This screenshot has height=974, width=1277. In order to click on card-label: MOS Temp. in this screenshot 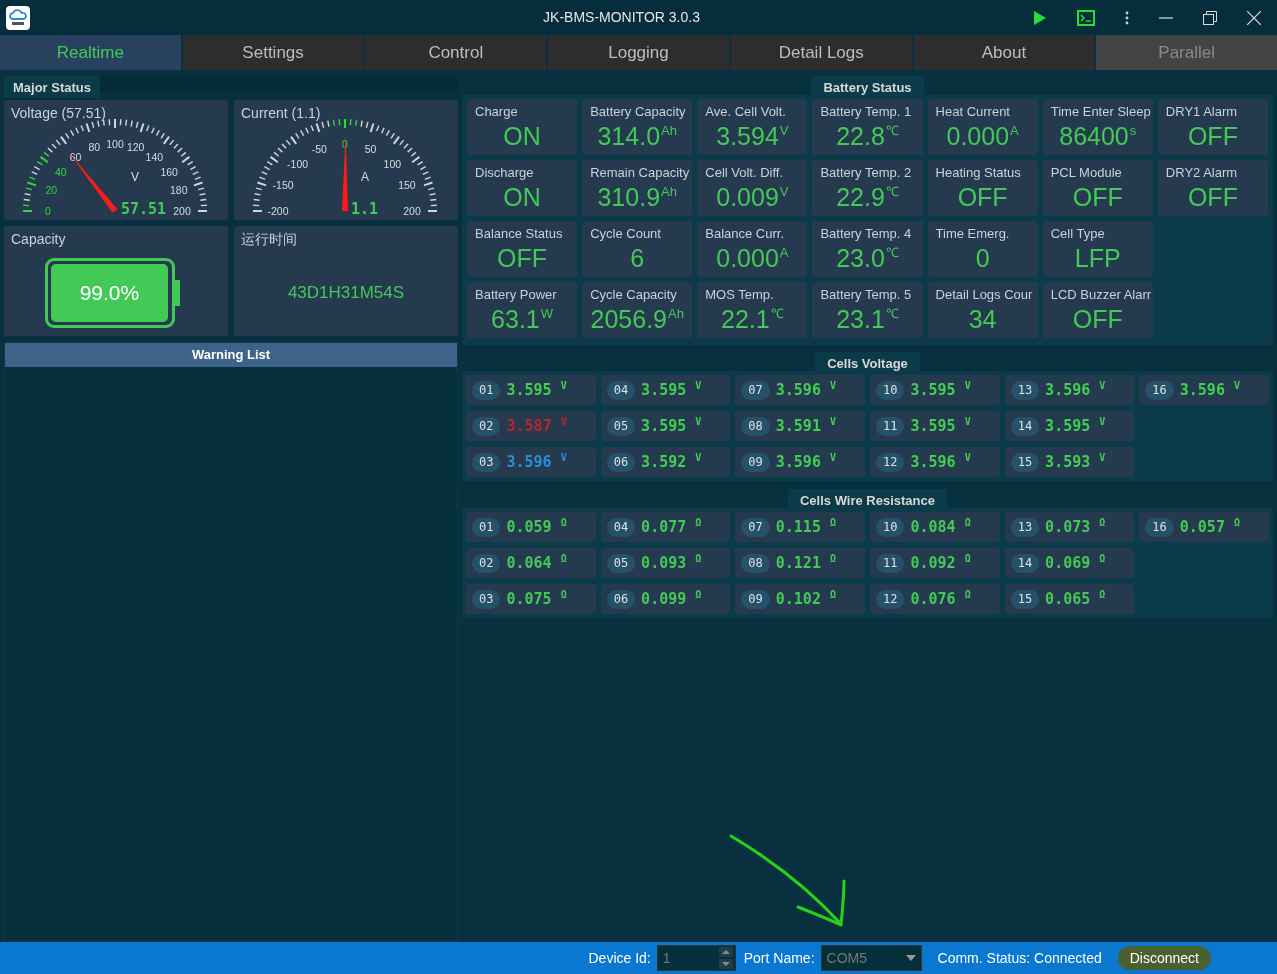, I will do `click(739, 295)`.